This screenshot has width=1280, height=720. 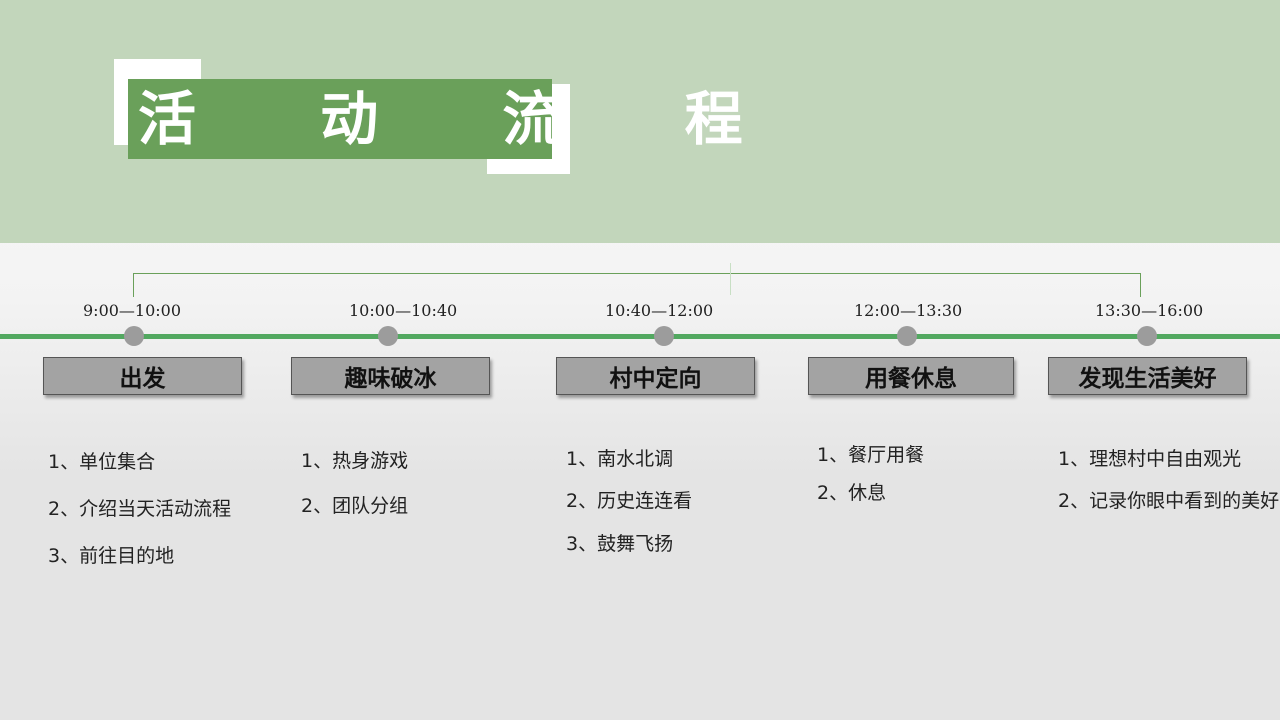 What do you see at coordinates (908, 310) in the screenshot?
I see `stage-time: 12:00—13:30` at bounding box center [908, 310].